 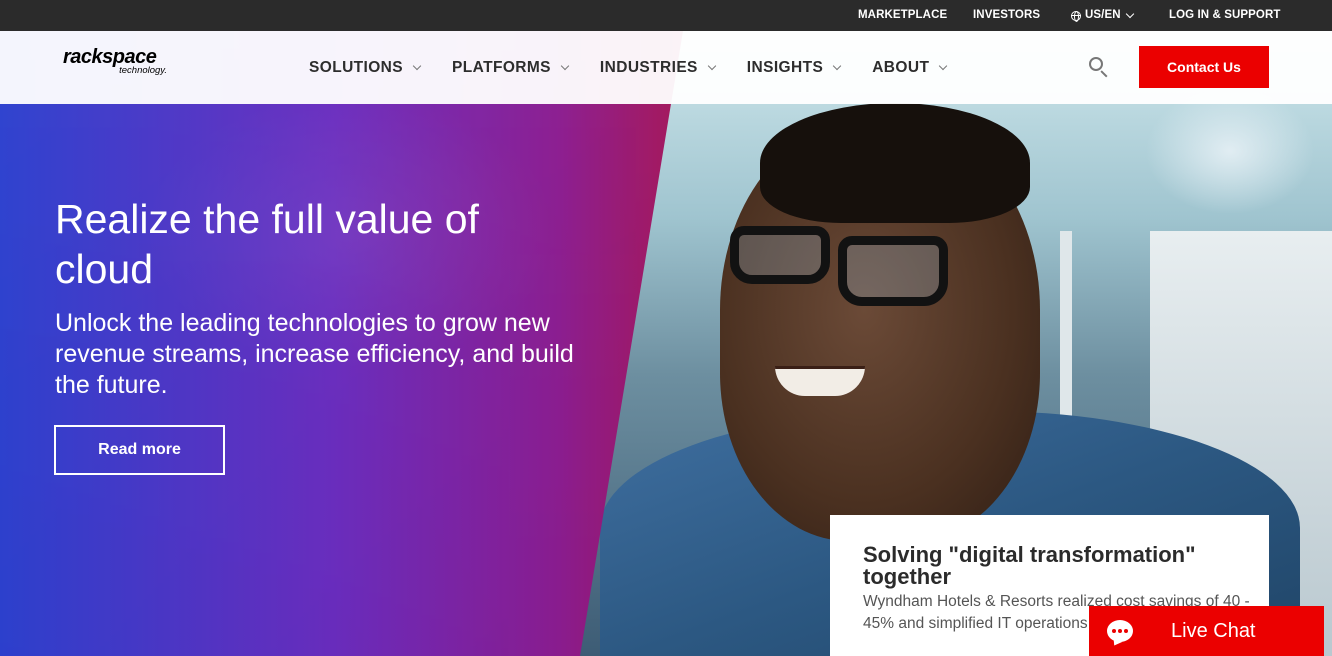 I want to click on locale-label: US/EN, so click(x=1103, y=15).